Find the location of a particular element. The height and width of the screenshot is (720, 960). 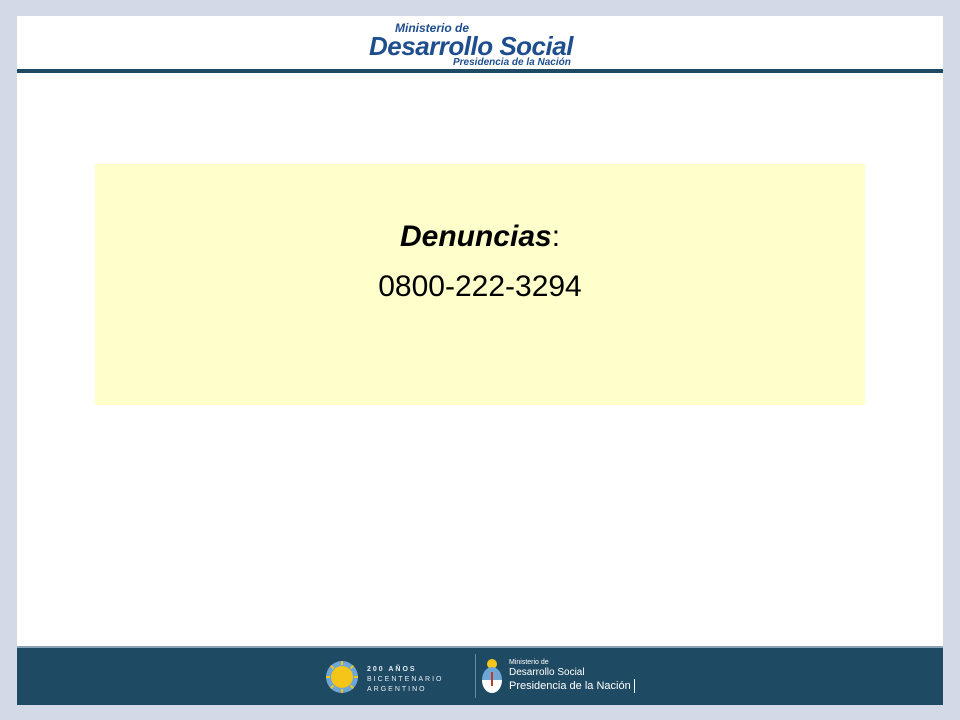

denuncias-label: Denuncias: is located at coordinates (480, 237).